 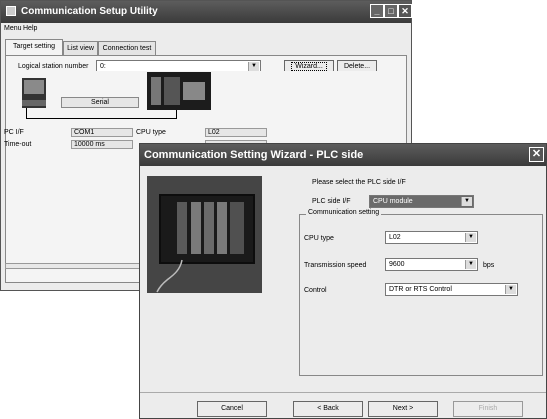 I want to click on app-icon, so click(x=11, y=11).